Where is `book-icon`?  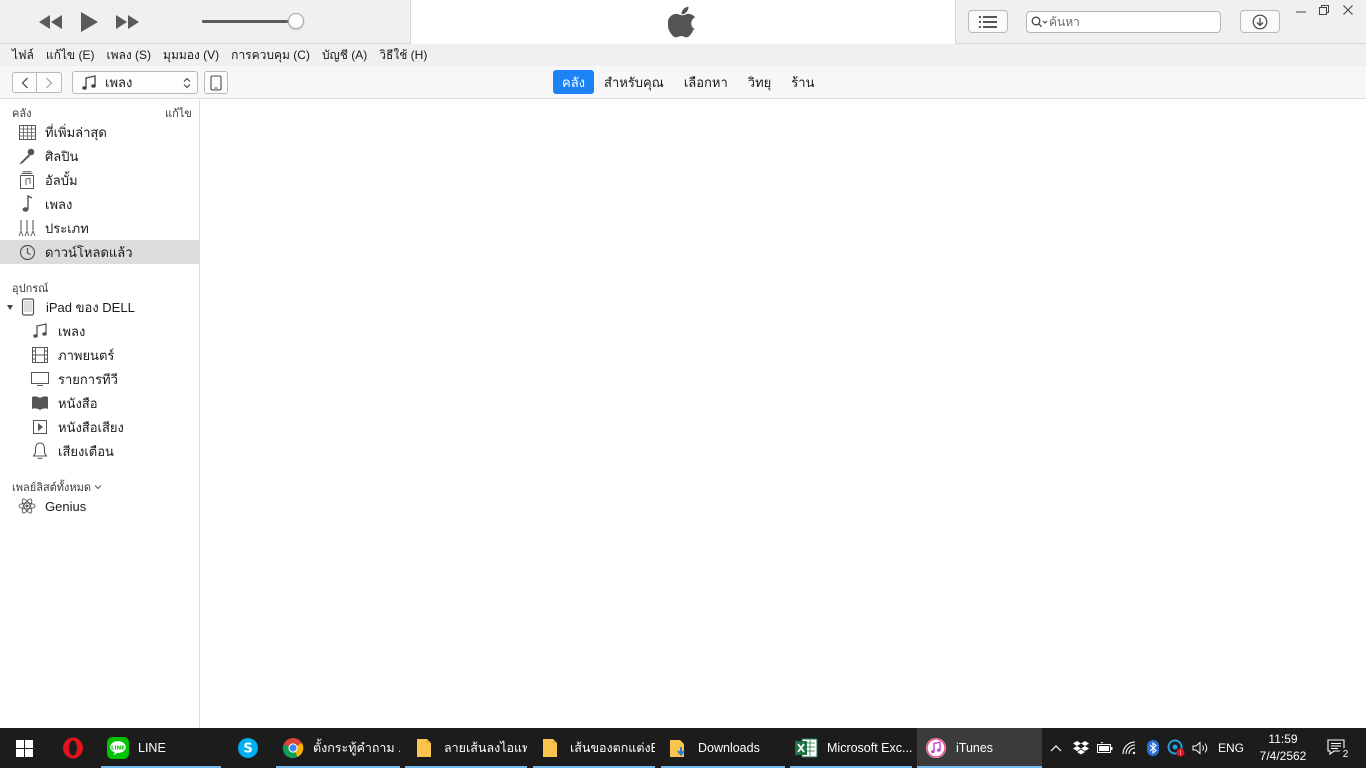 book-icon is located at coordinates (40, 403).